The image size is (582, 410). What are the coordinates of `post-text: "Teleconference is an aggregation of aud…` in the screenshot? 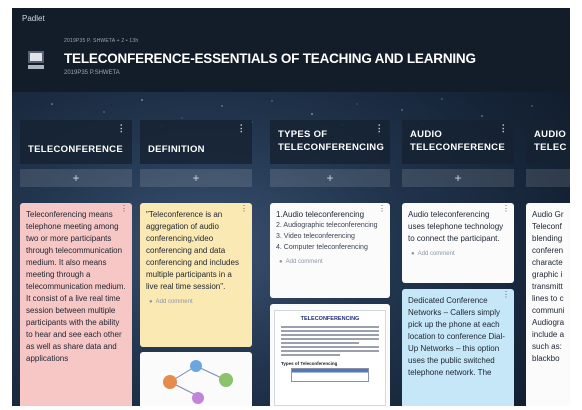 It's located at (192, 250).